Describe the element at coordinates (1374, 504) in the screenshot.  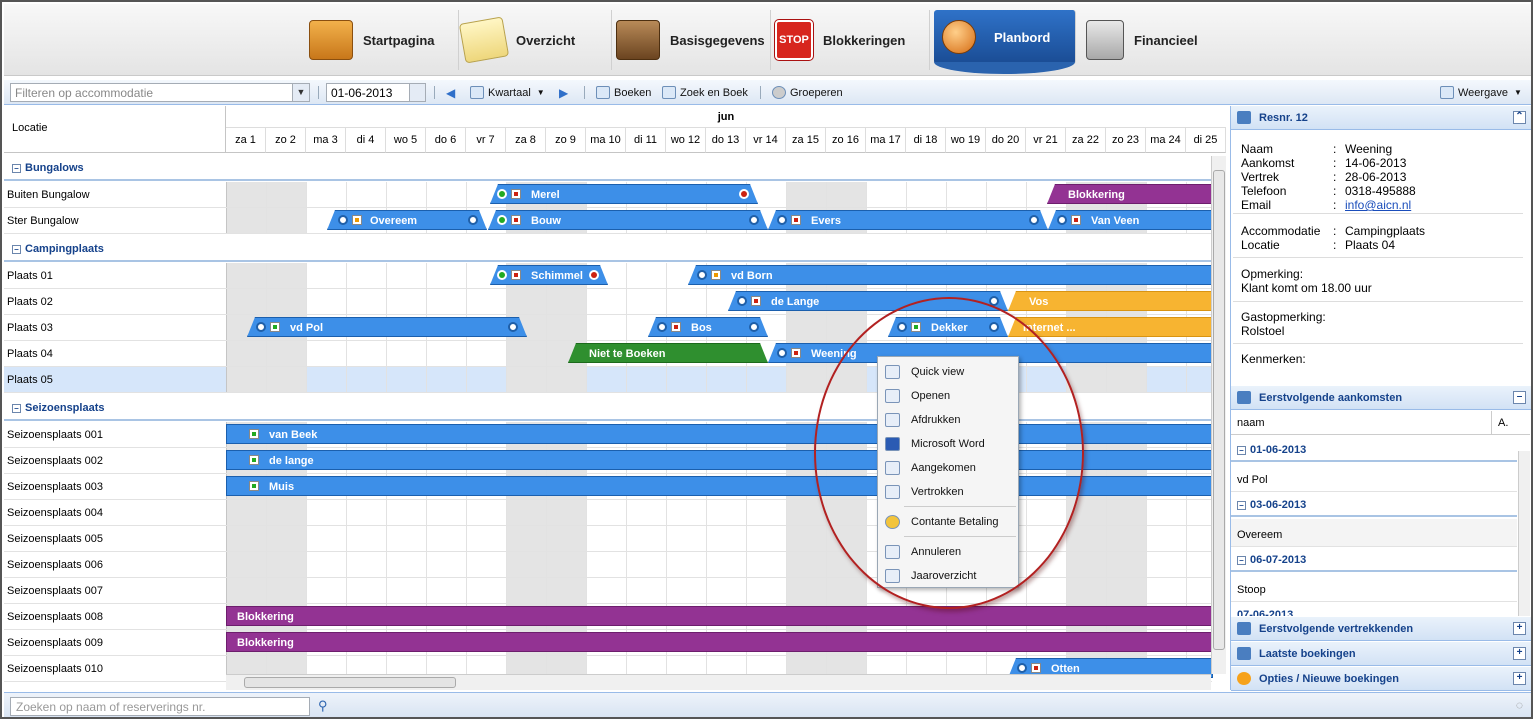
I see `arrival-group: –03-06-2013` at that location.